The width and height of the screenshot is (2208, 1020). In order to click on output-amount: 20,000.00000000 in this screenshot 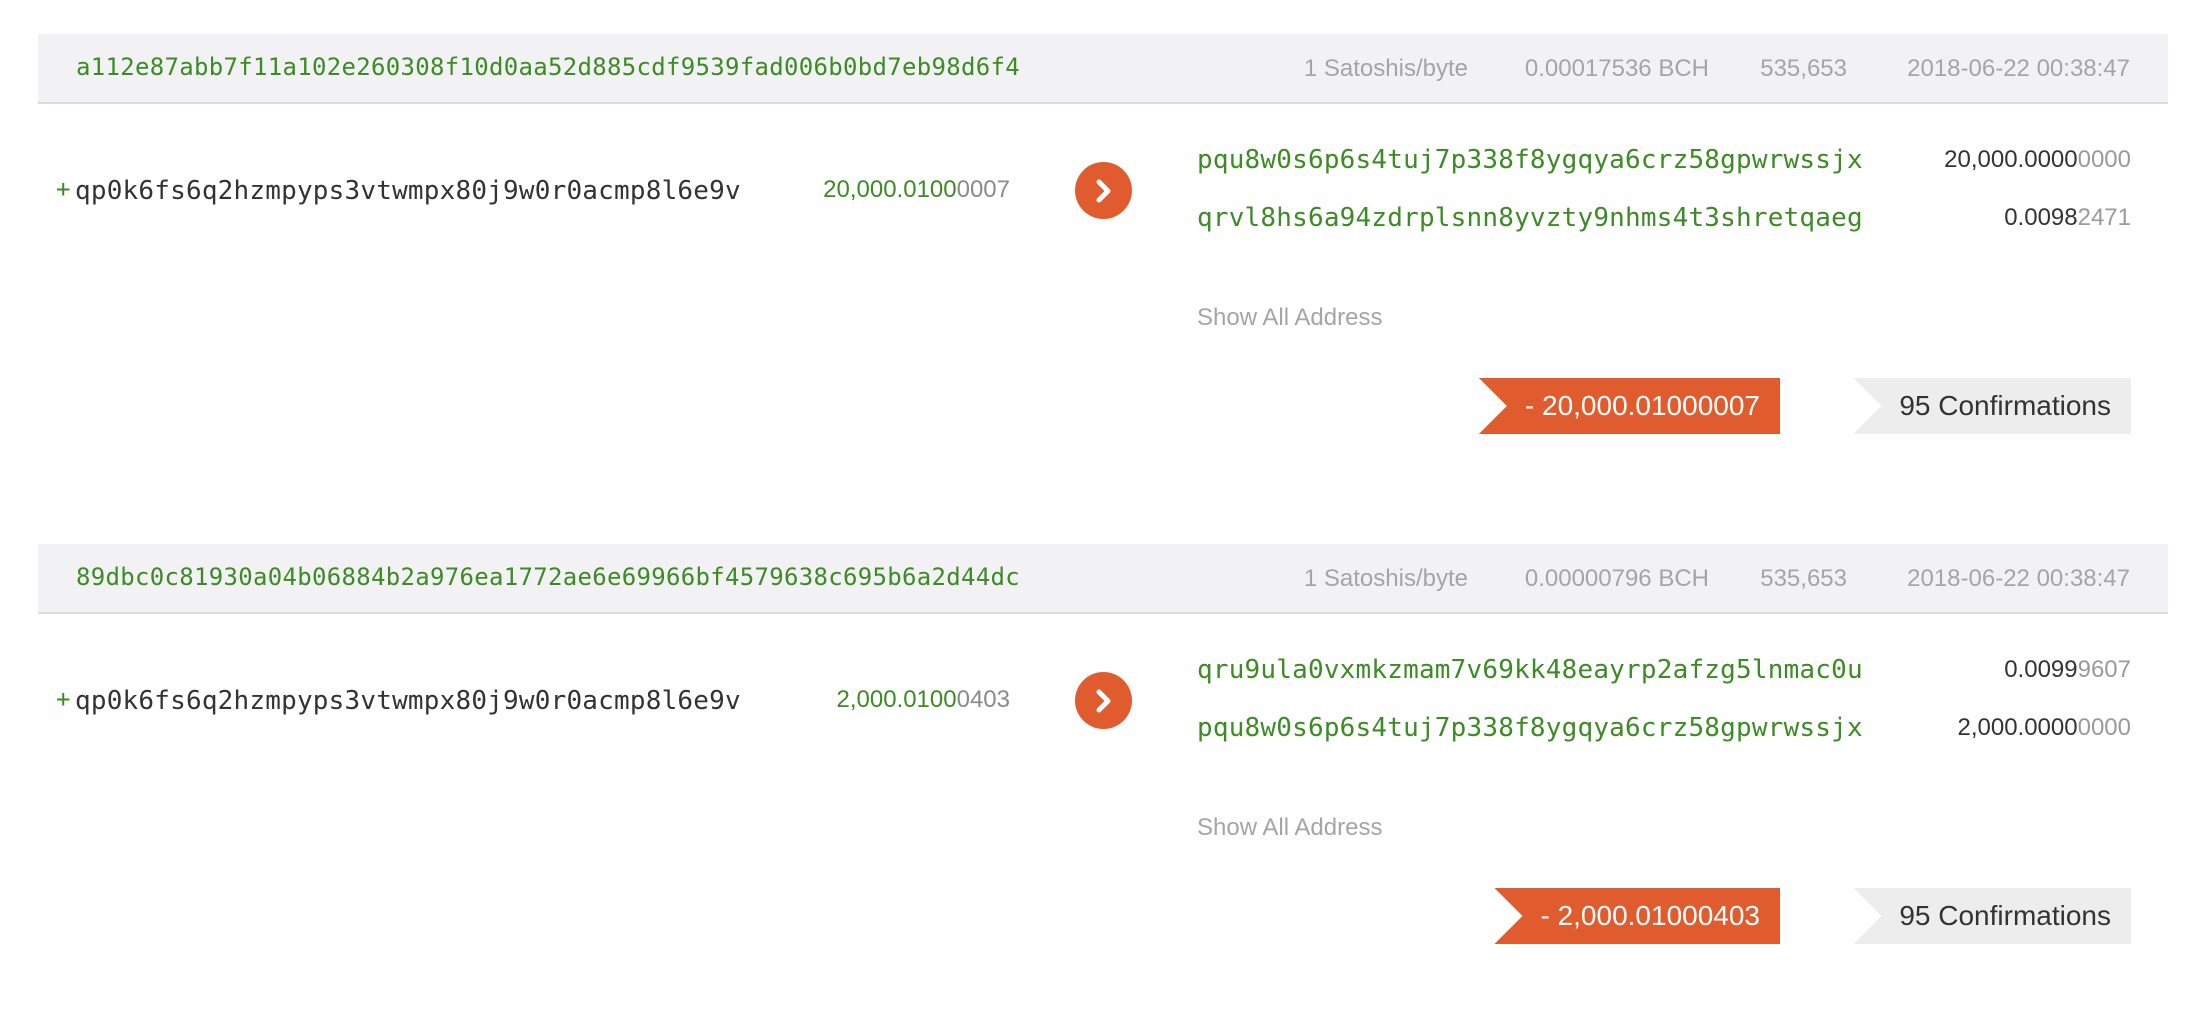, I will do `click(2037, 160)`.